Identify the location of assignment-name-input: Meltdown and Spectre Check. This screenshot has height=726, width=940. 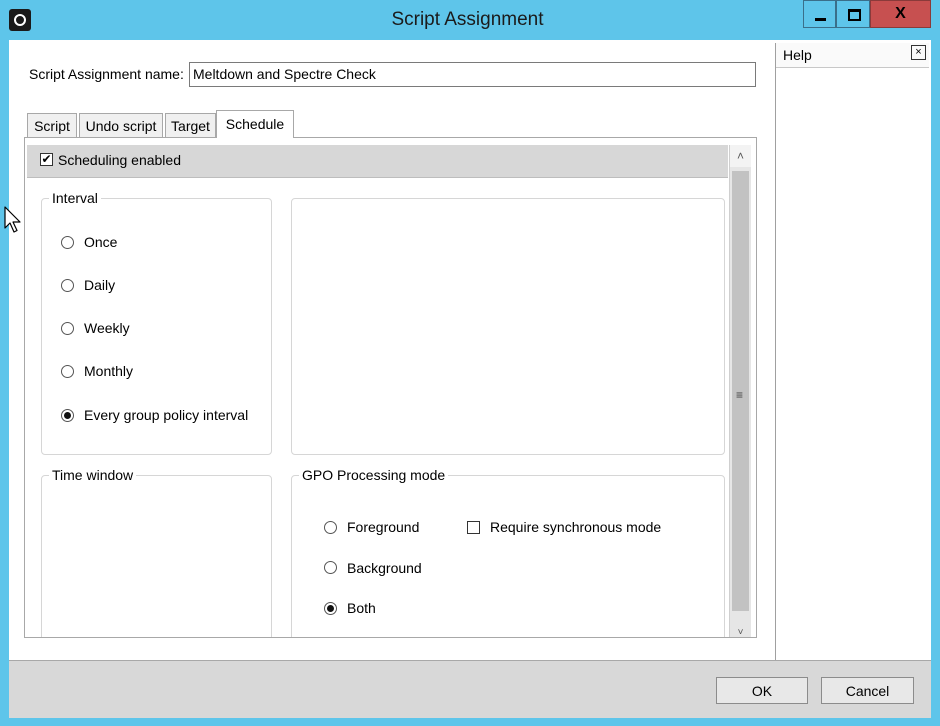
(472, 74).